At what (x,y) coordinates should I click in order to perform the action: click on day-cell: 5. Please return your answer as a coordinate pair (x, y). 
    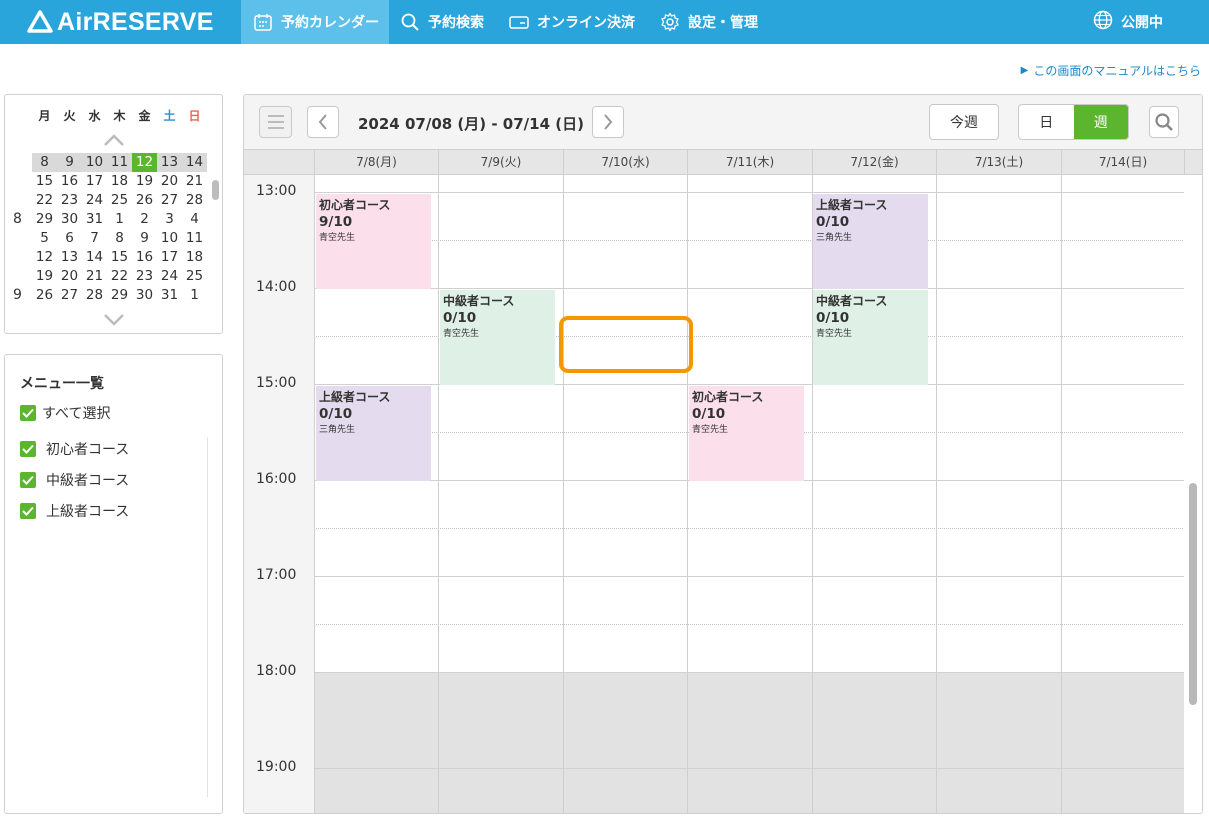
    Looking at the image, I should click on (44, 238).